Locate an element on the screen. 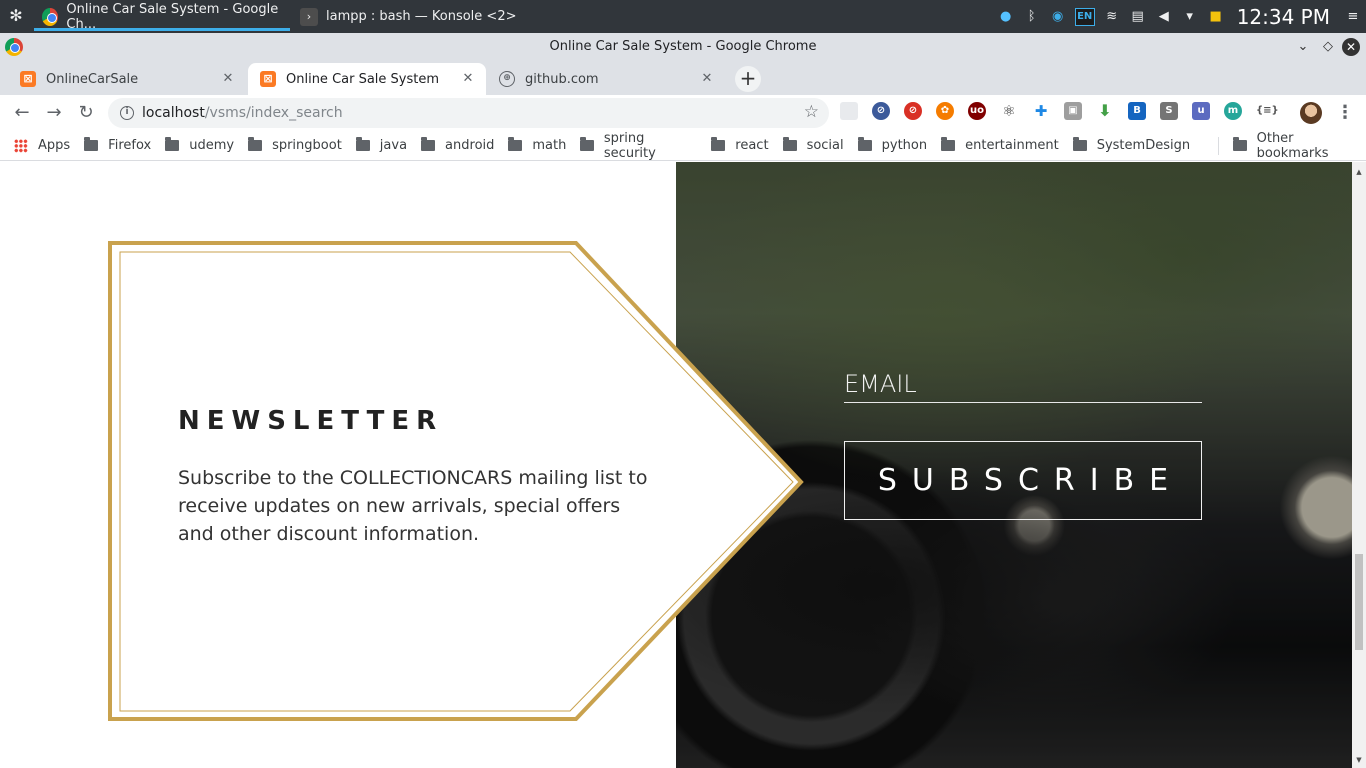 This screenshot has height=768, width=1366. extension-stop-icon: ⊘ is located at coordinates (913, 111).